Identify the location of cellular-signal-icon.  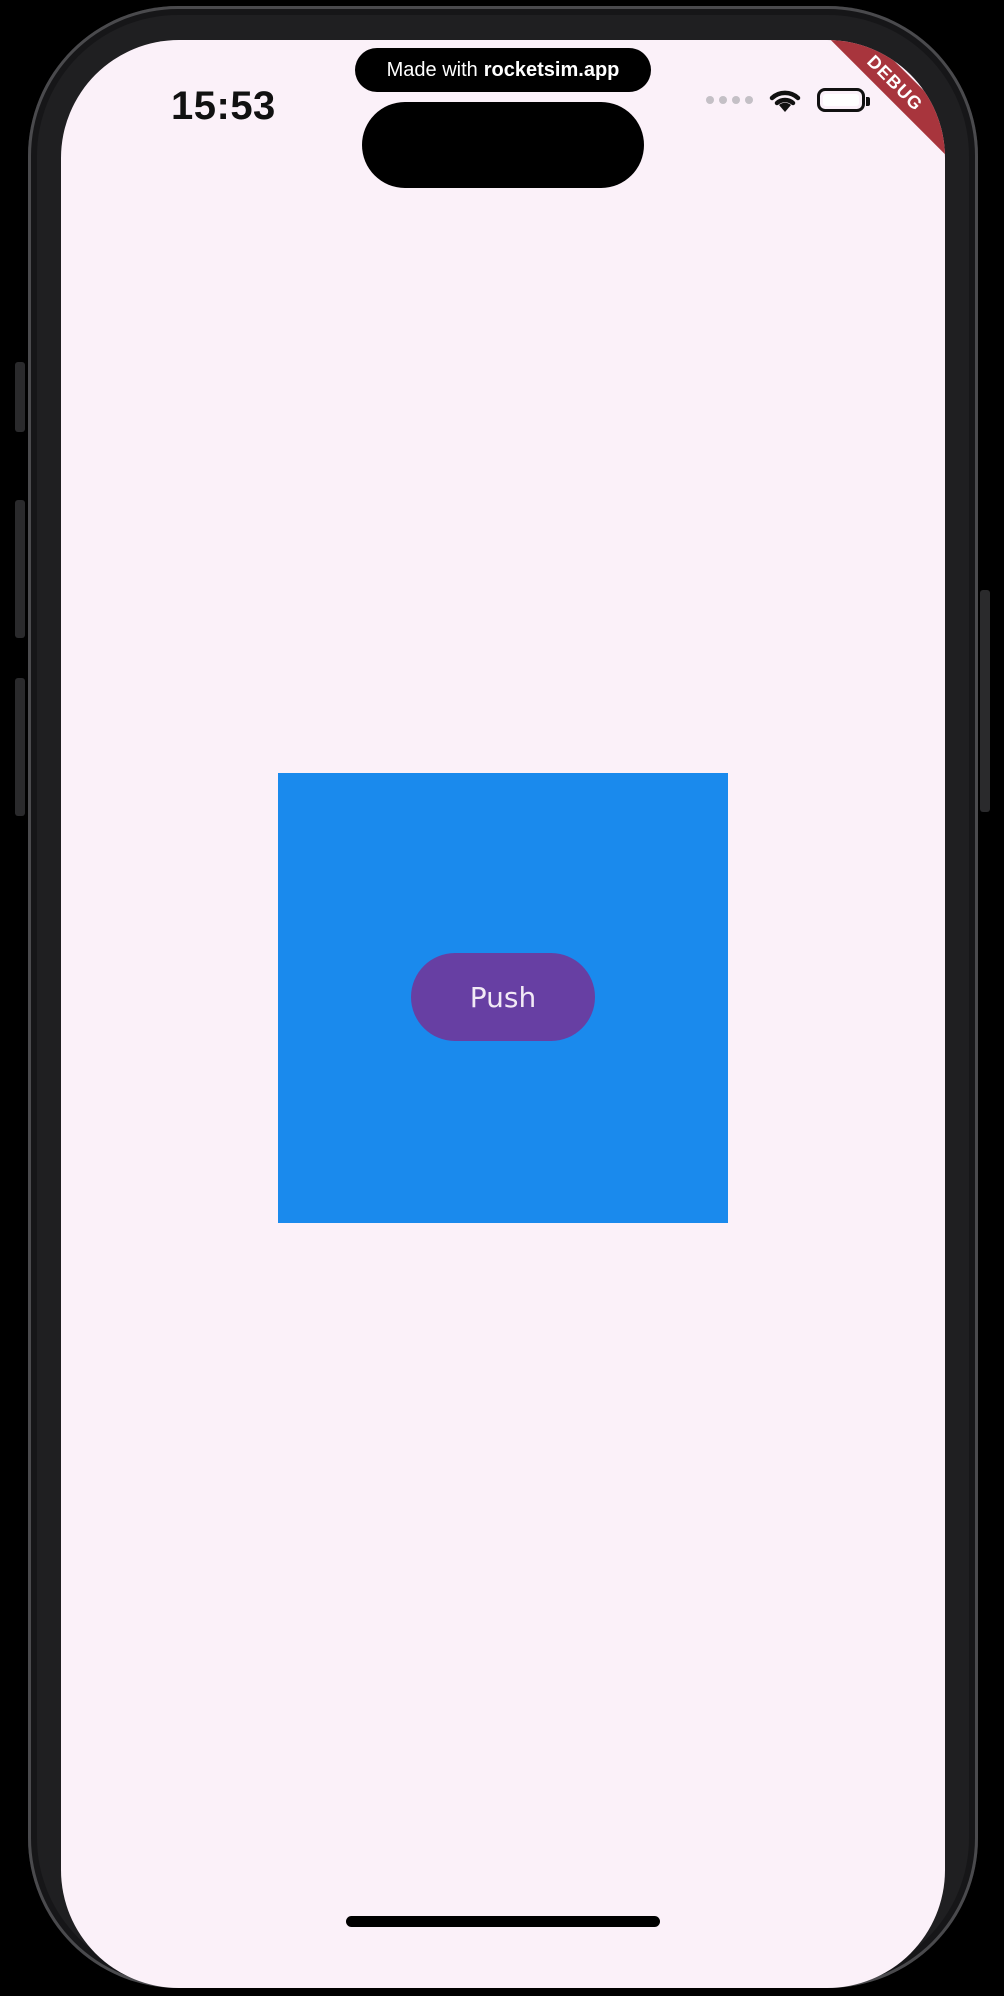
(729, 100).